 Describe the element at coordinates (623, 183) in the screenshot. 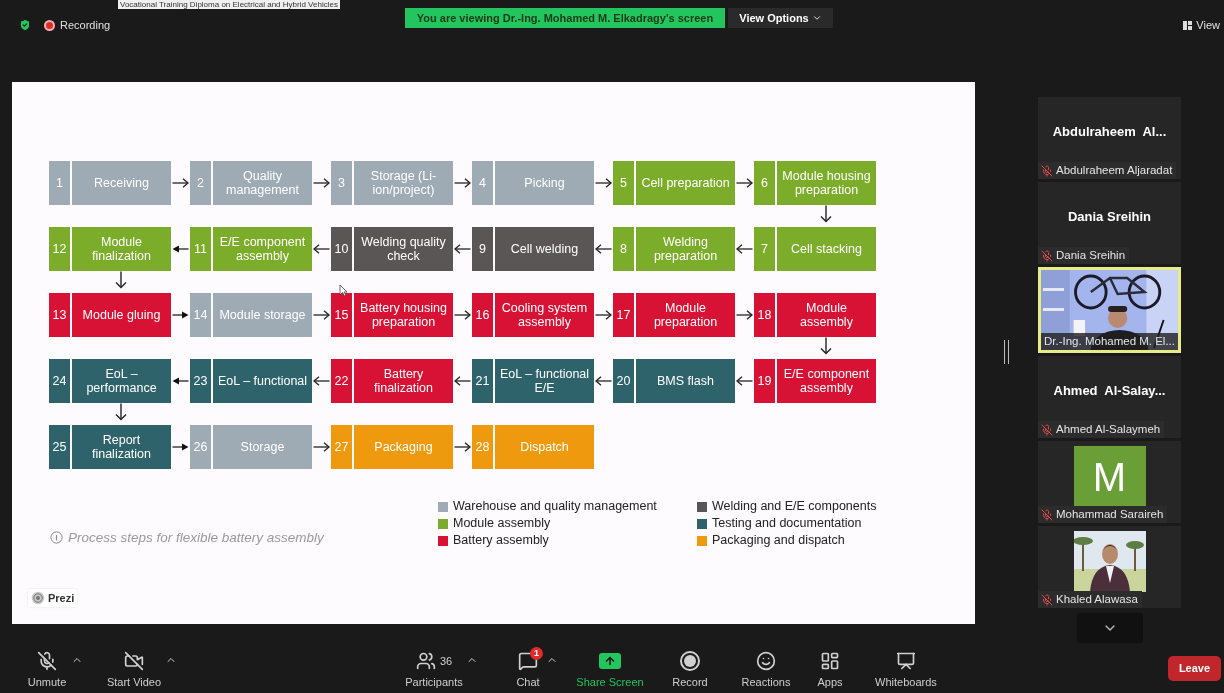

I see `step-number: 5` at that location.